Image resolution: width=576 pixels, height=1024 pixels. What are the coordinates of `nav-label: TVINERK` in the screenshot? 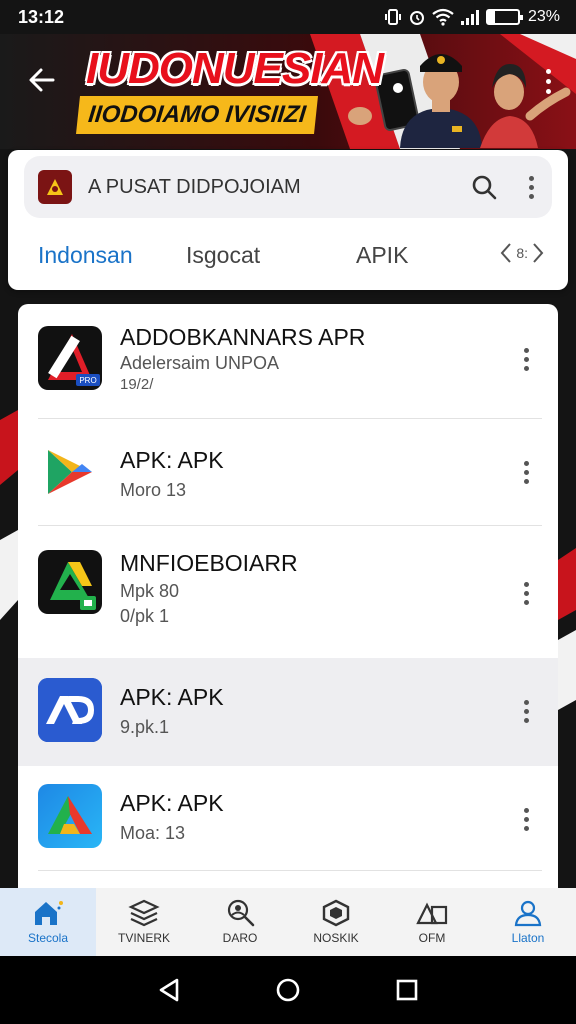 It's located at (143, 938).